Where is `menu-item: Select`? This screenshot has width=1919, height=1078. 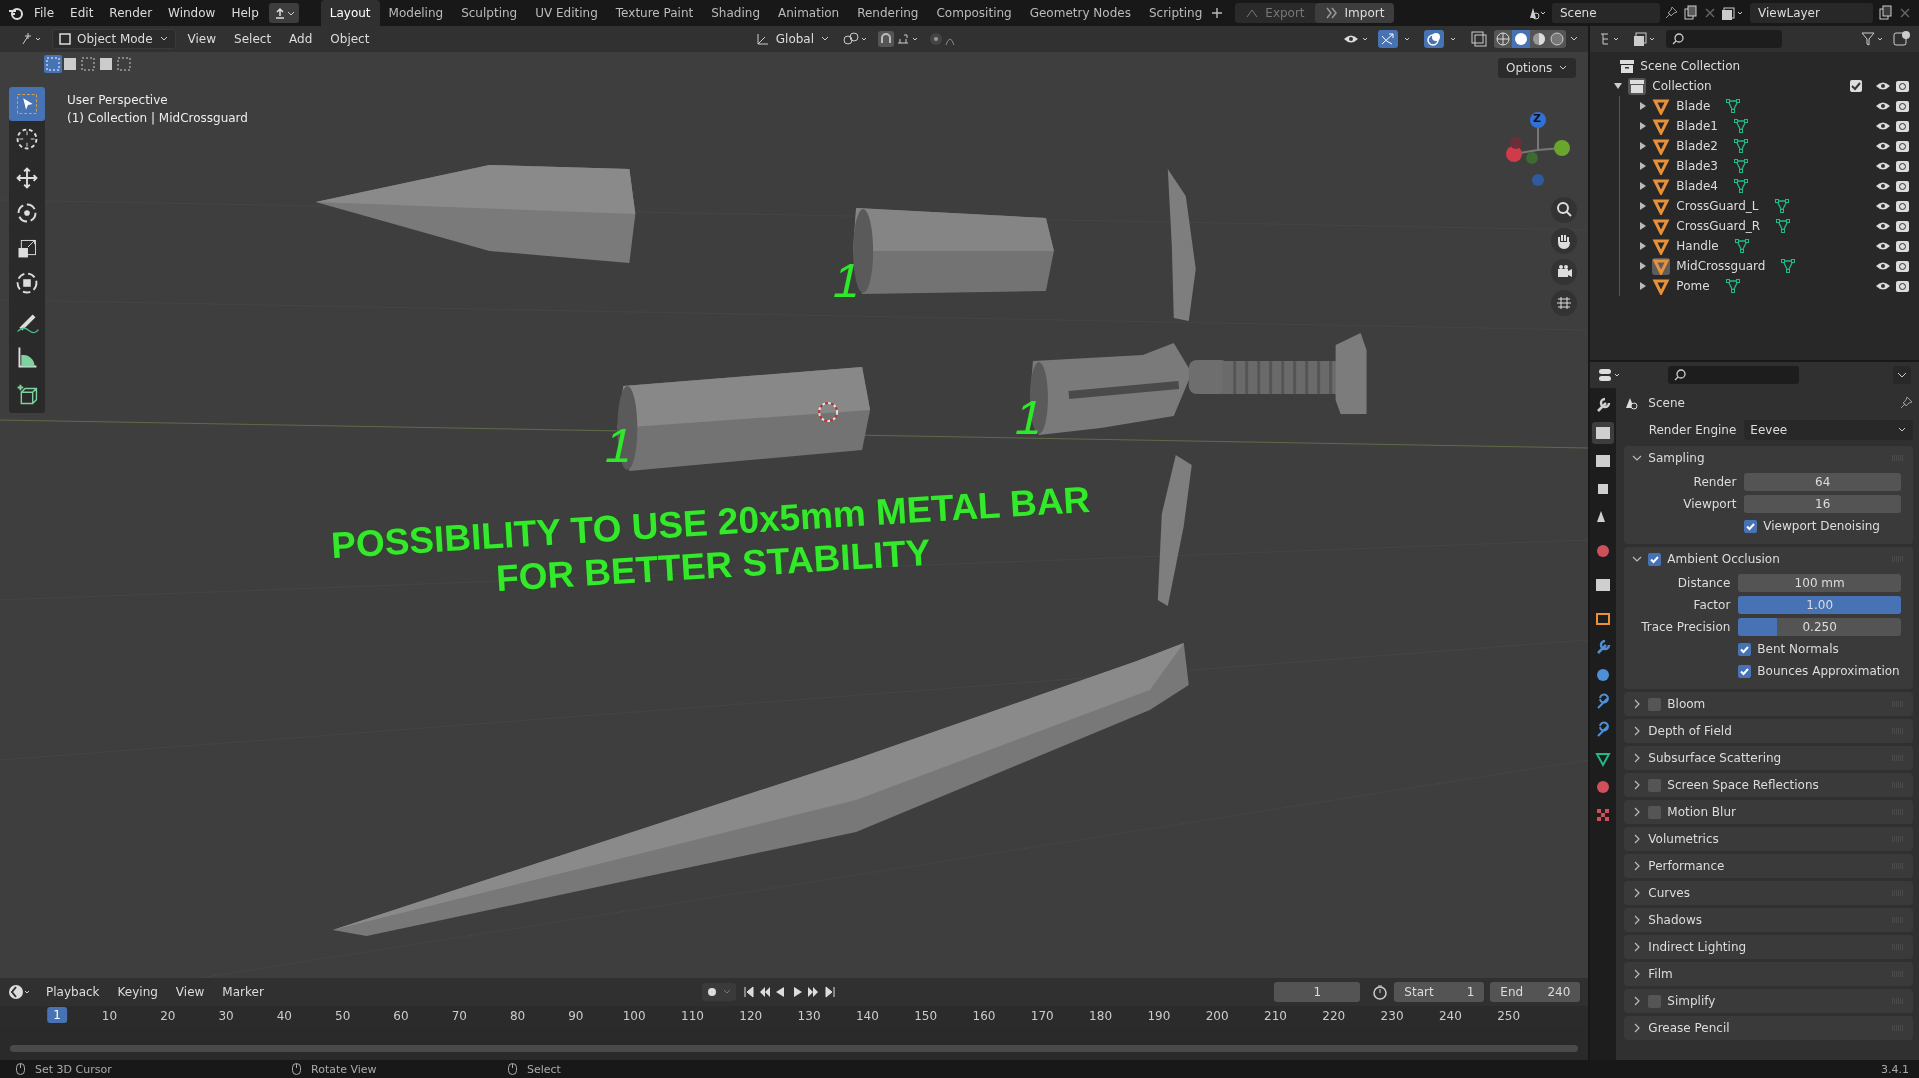
menu-item: Select is located at coordinates (253, 39).